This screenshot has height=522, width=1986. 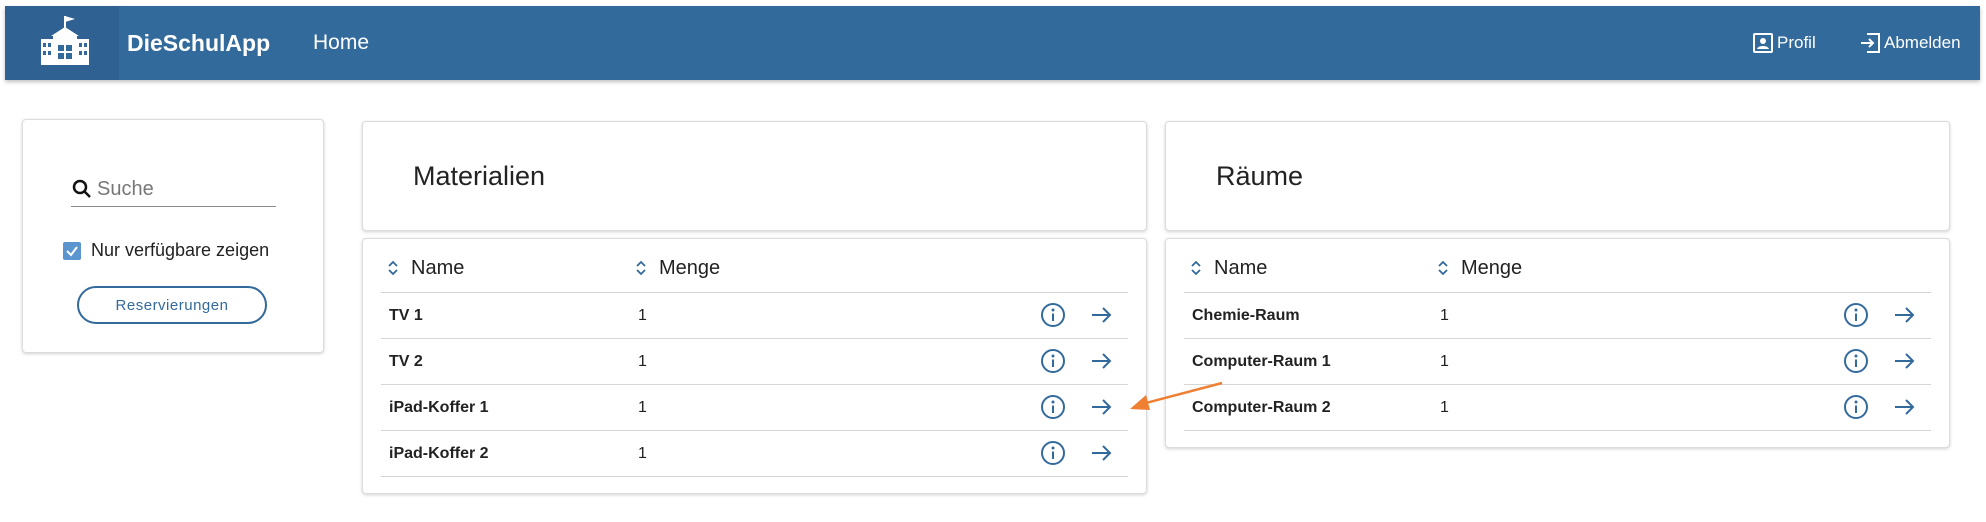 What do you see at coordinates (439, 453) in the screenshot?
I see `item-name: iPad-Koffer 2` at bounding box center [439, 453].